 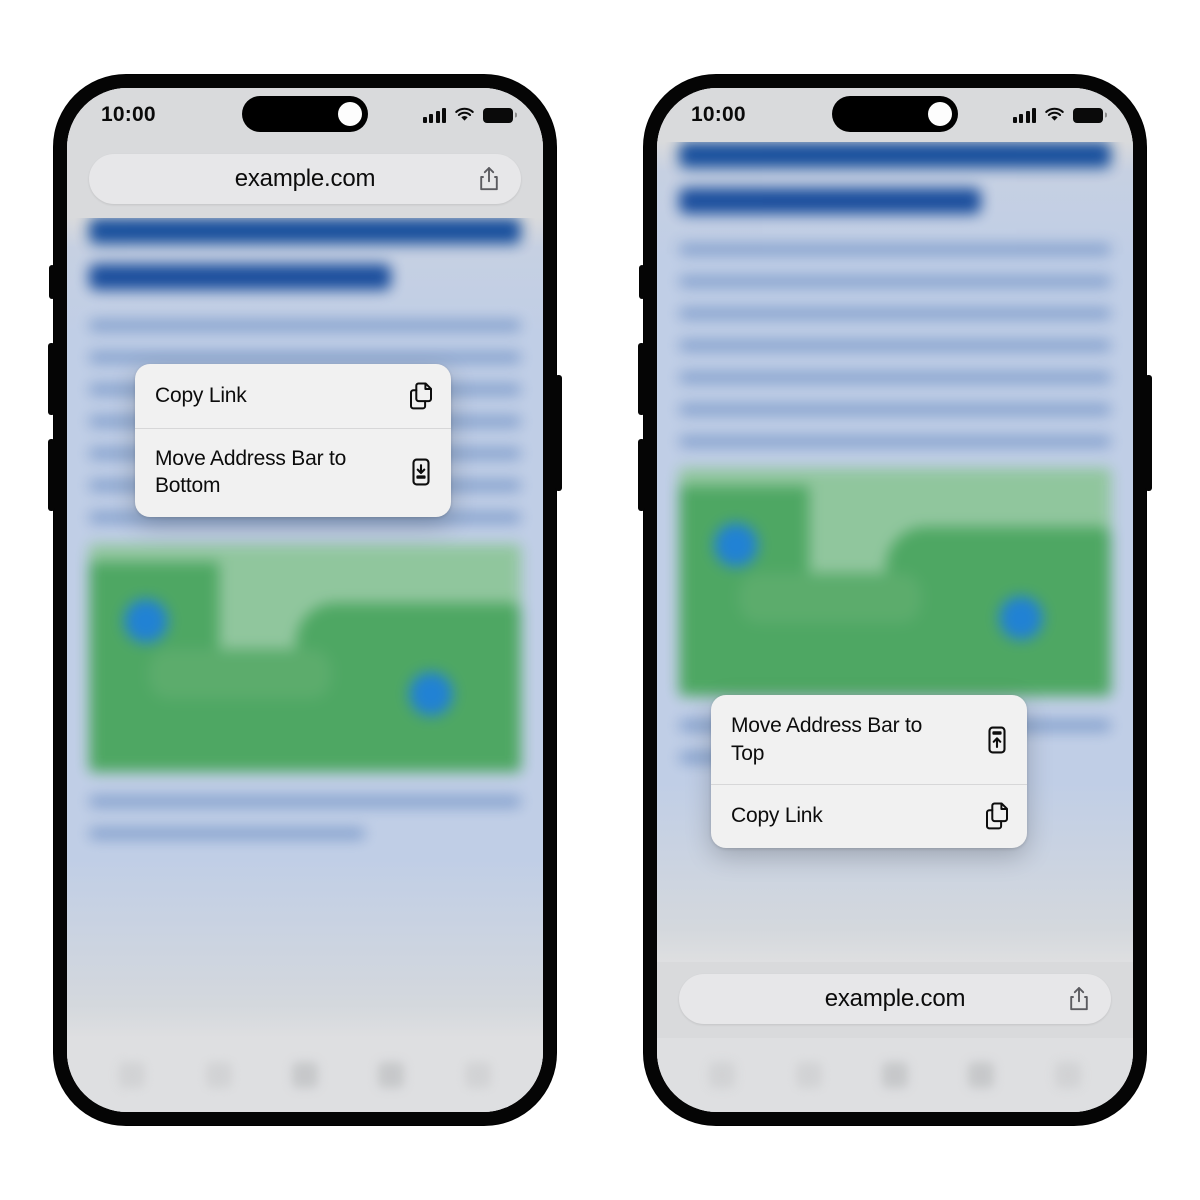 I want to click on menu-item-move-address-bar: Move Address Bar to Bottom, so click(x=293, y=472).